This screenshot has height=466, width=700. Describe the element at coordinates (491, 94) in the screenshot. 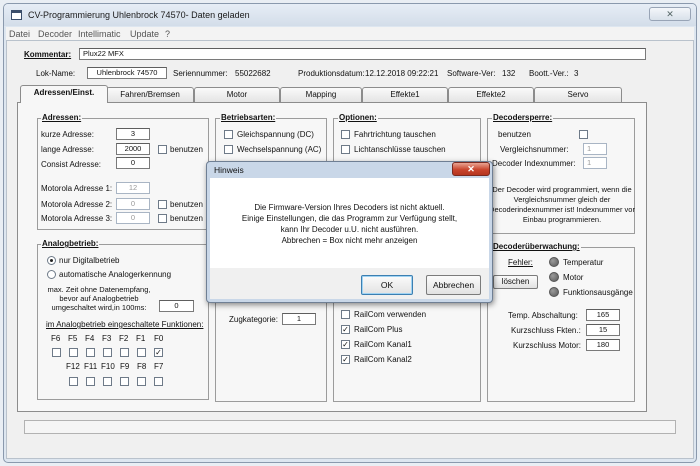

I see `tab-effekte2: Effekte2` at that location.